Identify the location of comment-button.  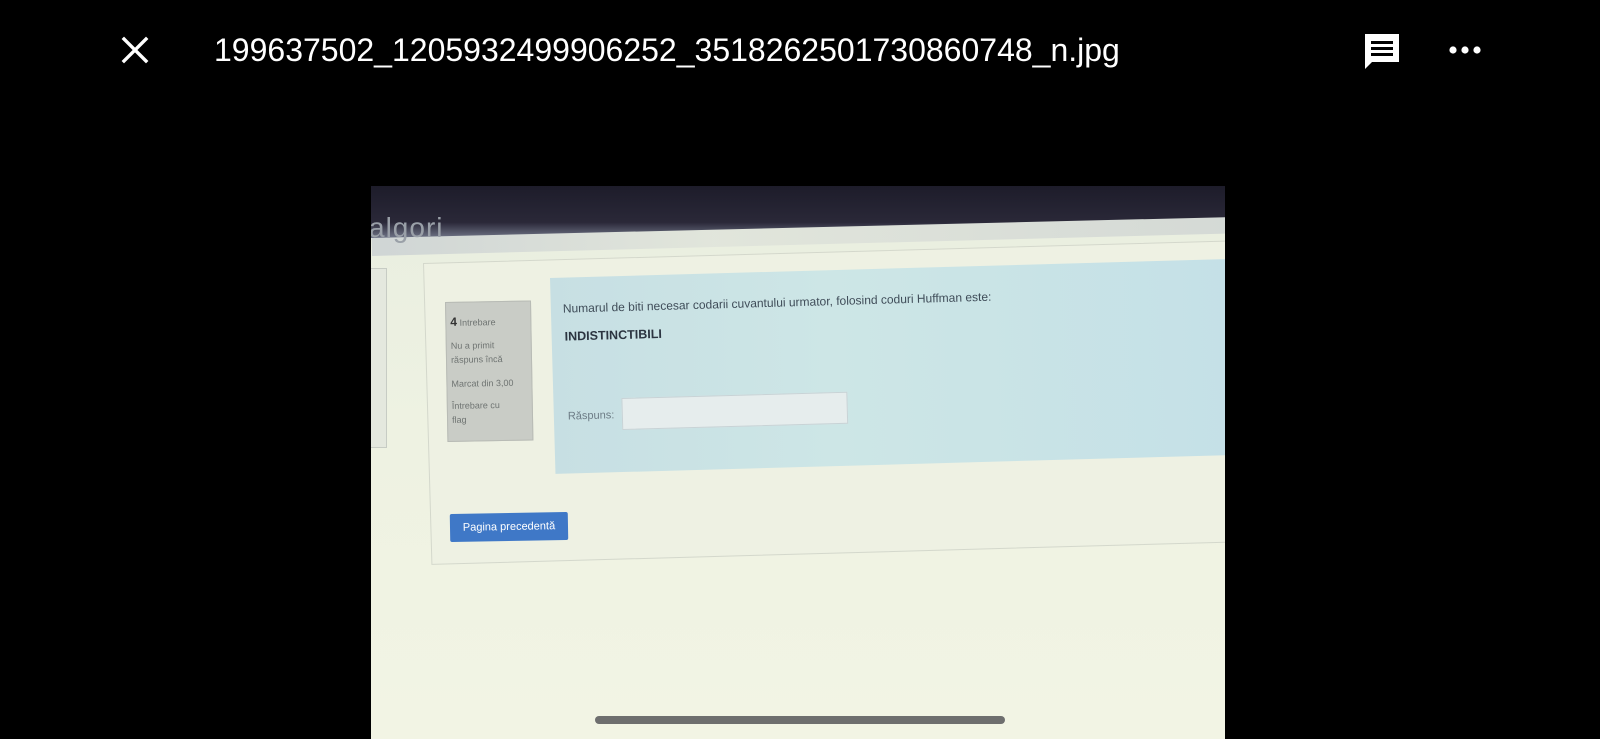
(1382, 51).